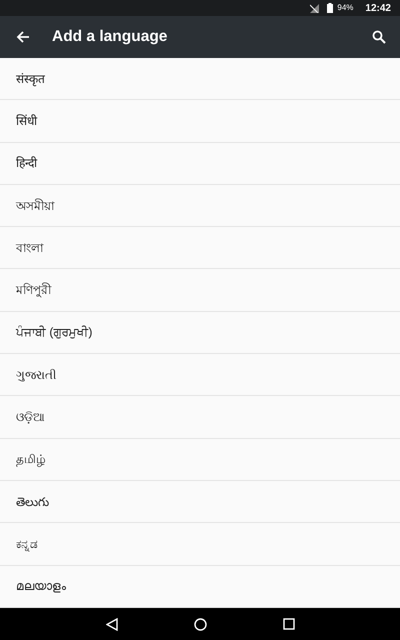  Describe the element at coordinates (200, 121) in the screenshot. I see `language-item: सिंधी` at that location.